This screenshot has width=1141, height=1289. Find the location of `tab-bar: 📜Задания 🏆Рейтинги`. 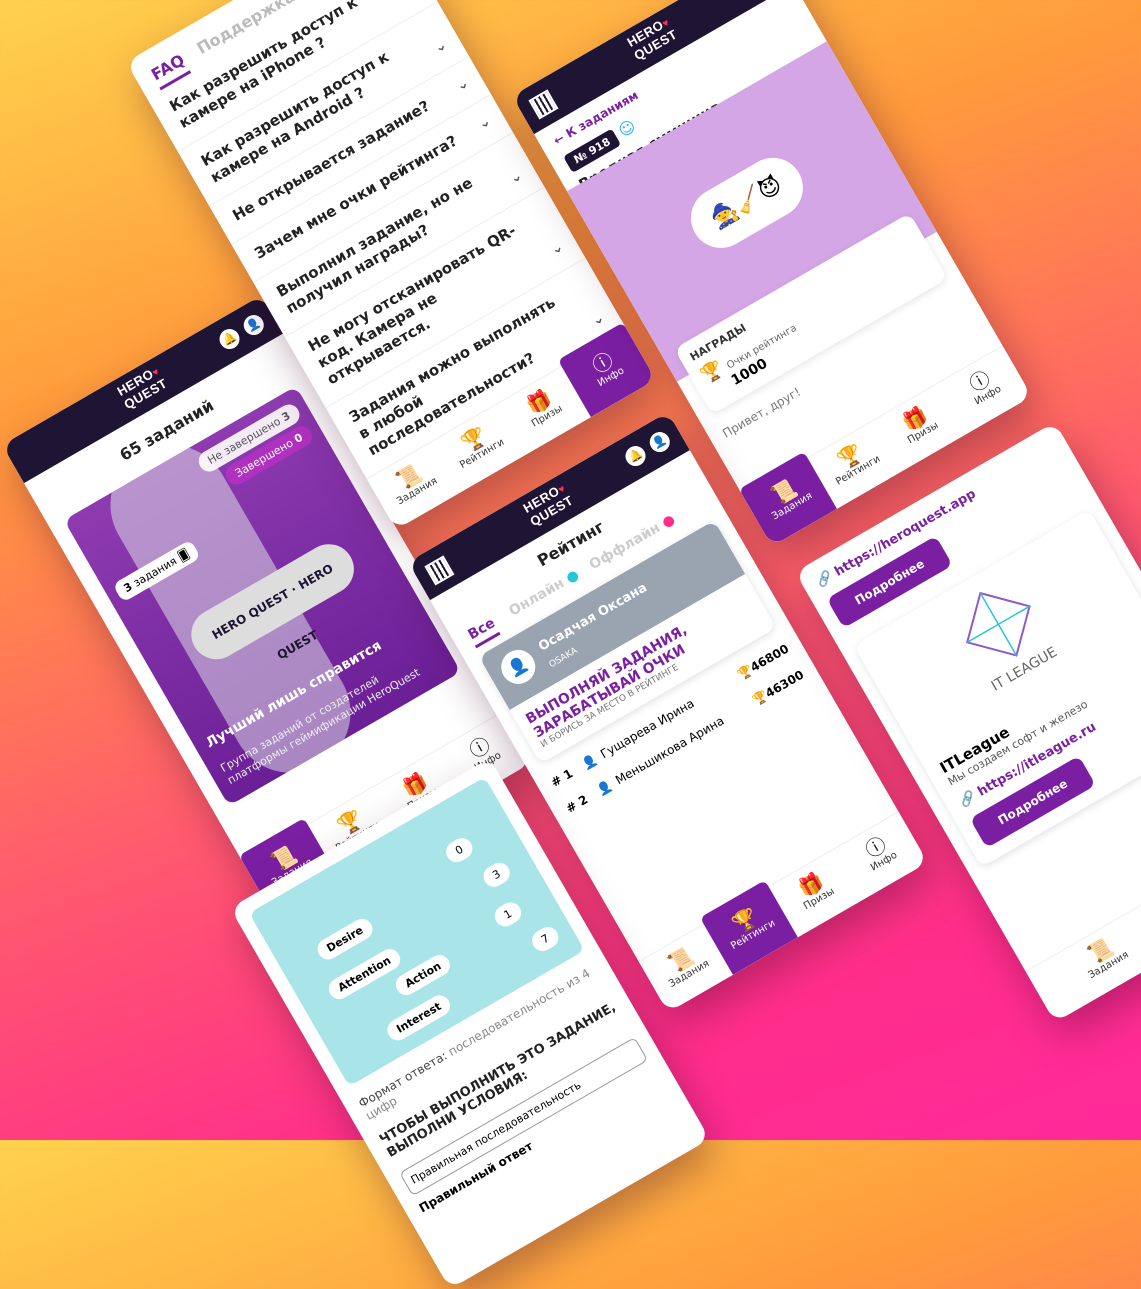

tab-bar: 📜Задания 🏆Рейтинги is located at coordinates (1083, 921).